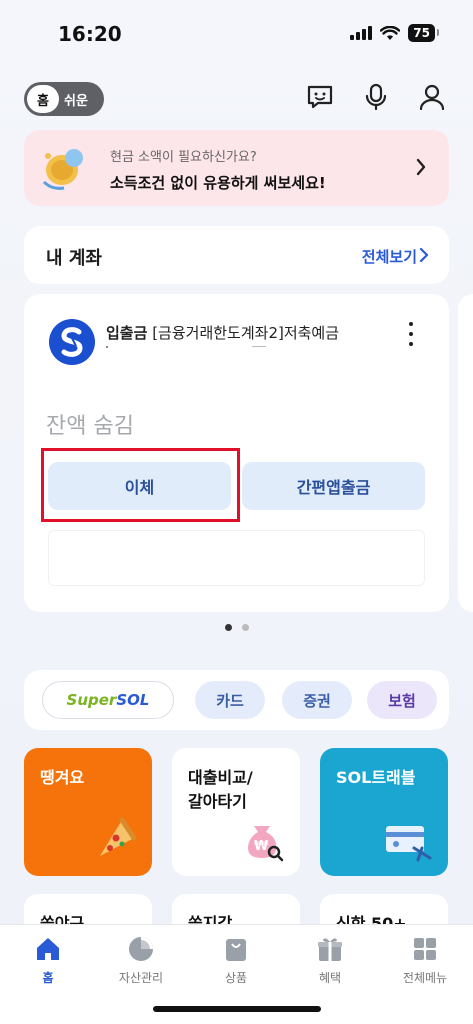  What do you see at coordinates (389, 256) in the screenshot?
I see `view-all-link: 전체보기` at bounding box center [389, 256].